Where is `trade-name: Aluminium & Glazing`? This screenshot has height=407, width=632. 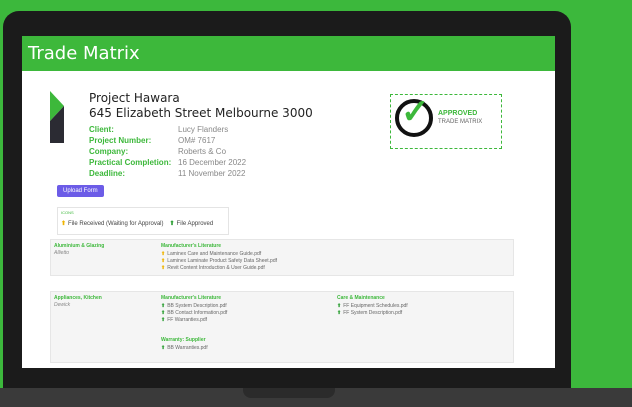 trade-name: Aluminium & Glazing is located at coordinates (79, 246).